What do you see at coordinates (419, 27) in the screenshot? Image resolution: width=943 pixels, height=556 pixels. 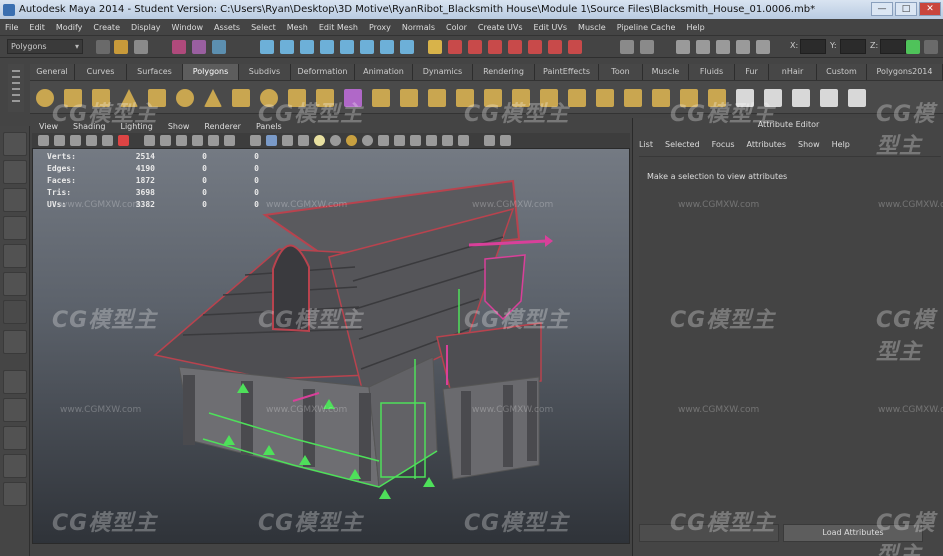 I see `menu-normals: Normals` at bounding box center [419, 27].